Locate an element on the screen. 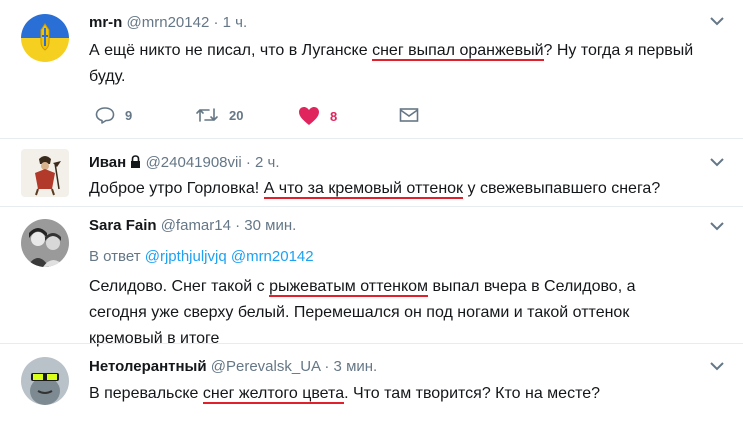 The width and height of the screenshot is (743, 425). avatar-sara-fain is located at coordinates (45, 243).